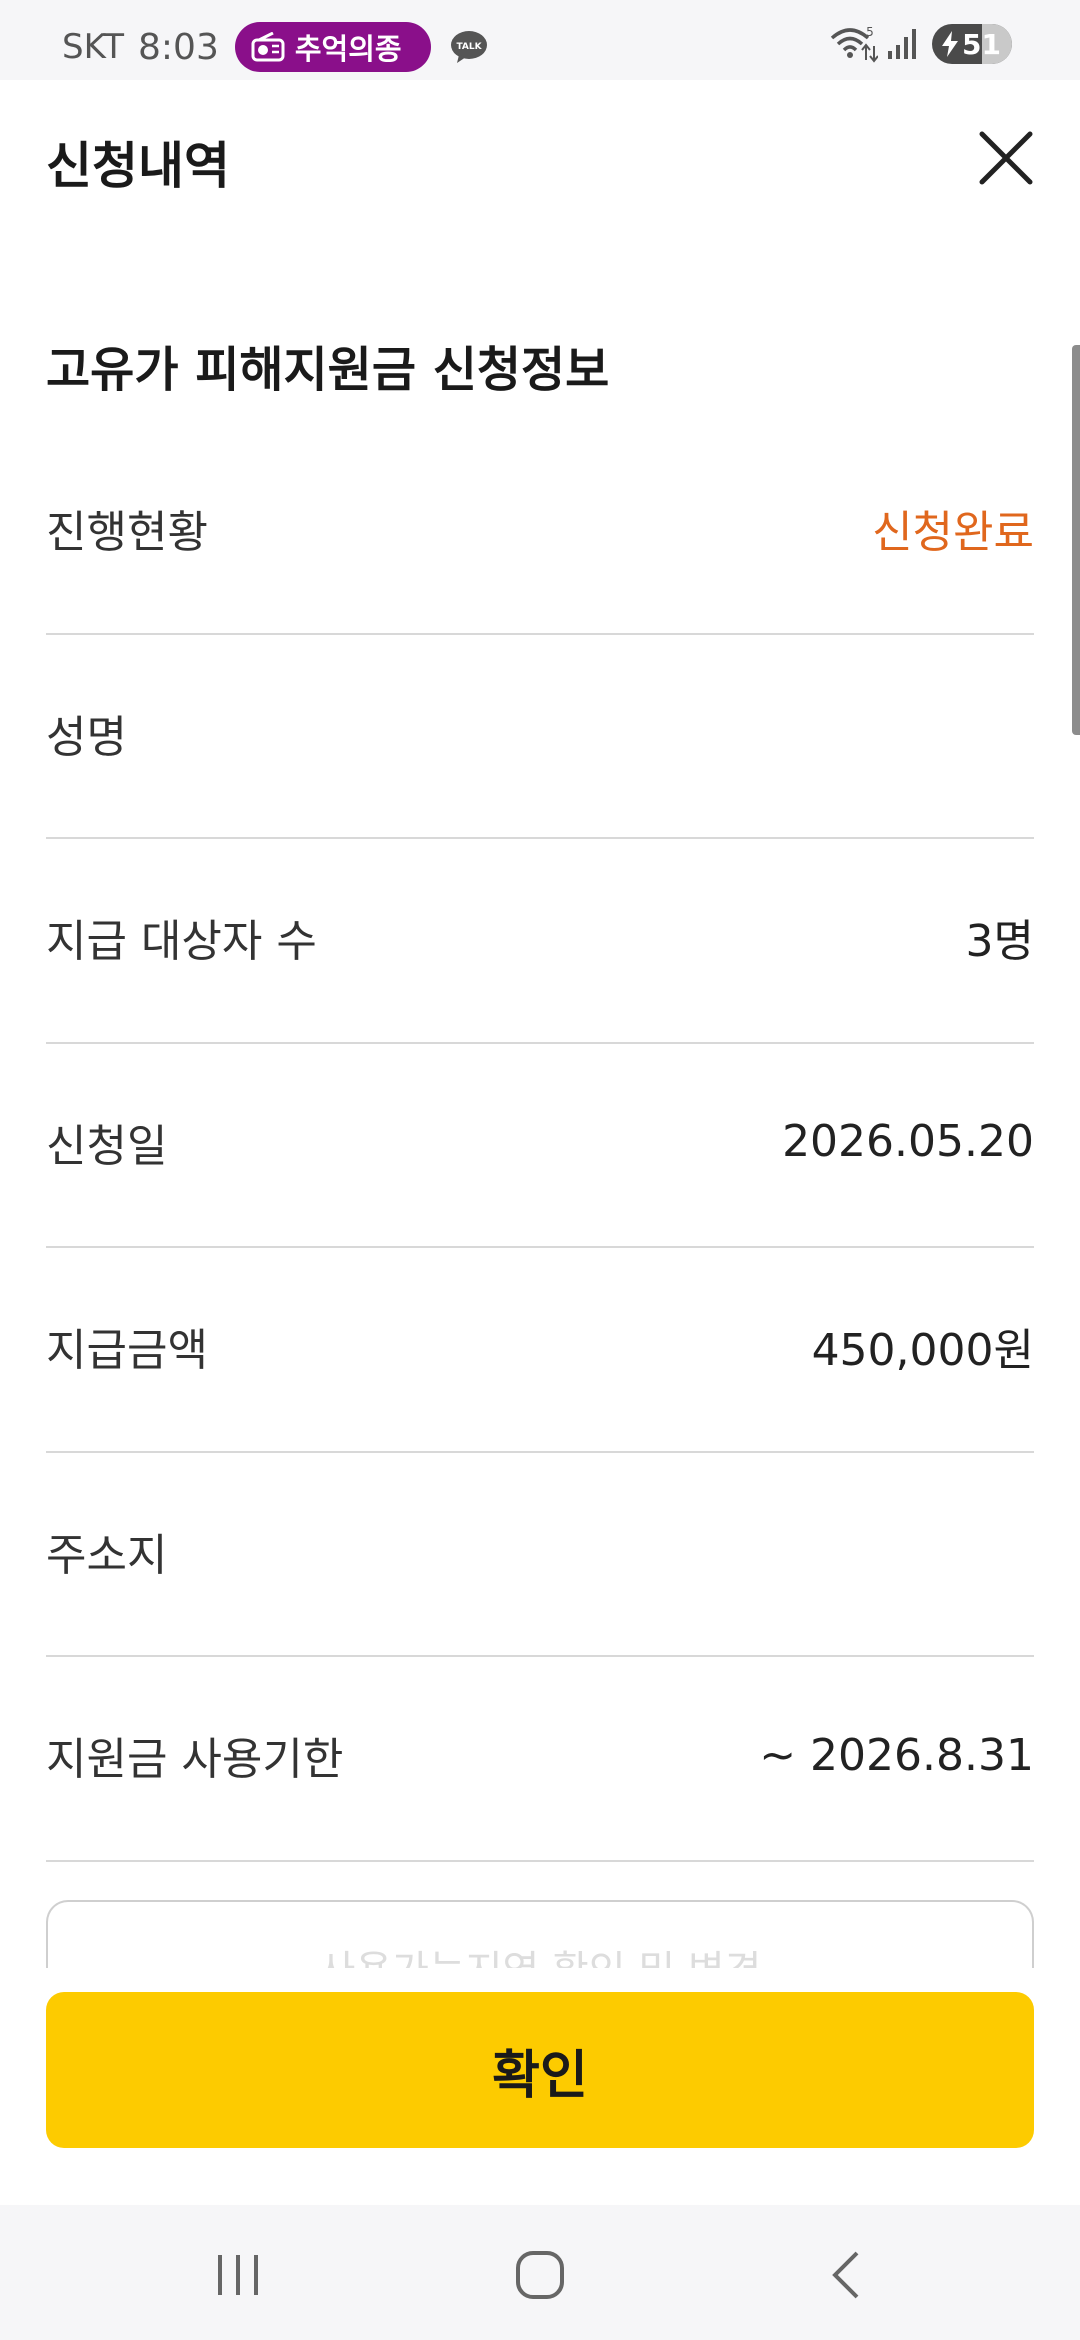 This screenshot has width=1080, height=2340. Describe the element at coordinates (127, 1351) in the screenshot. I see `info-label-amount: 지급금액` at that location.